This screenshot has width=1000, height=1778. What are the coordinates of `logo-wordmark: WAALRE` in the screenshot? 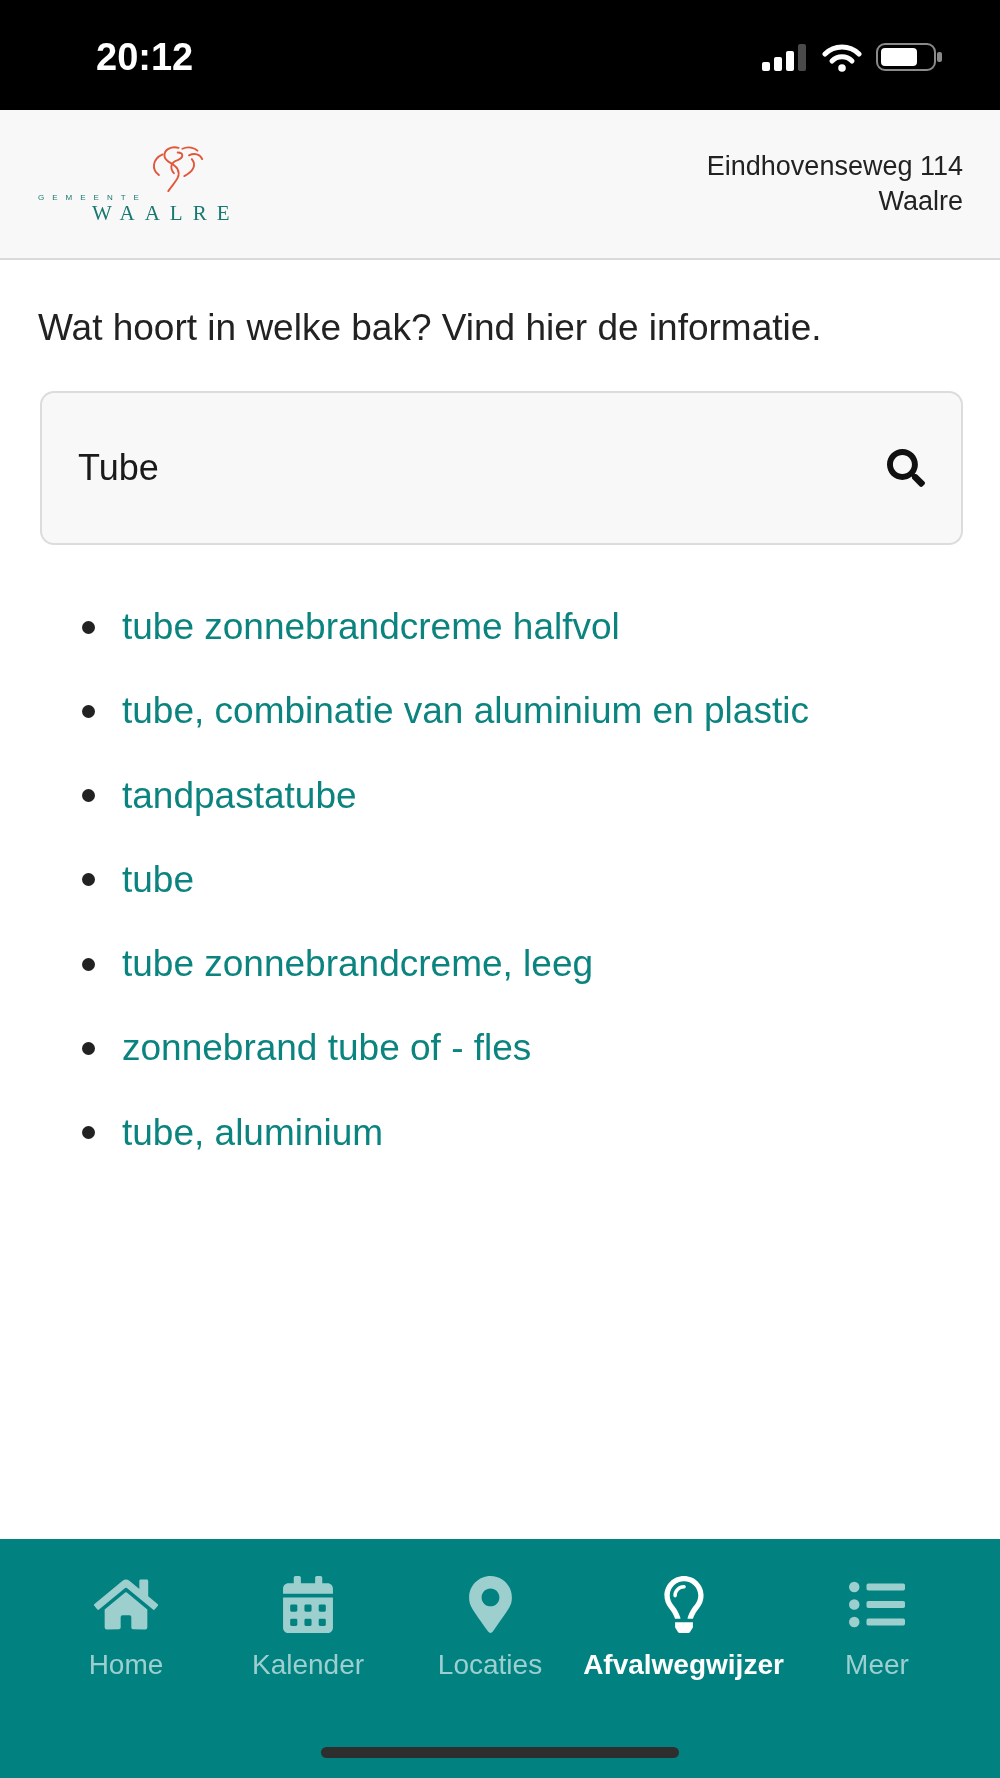 It's located at (166, 212).